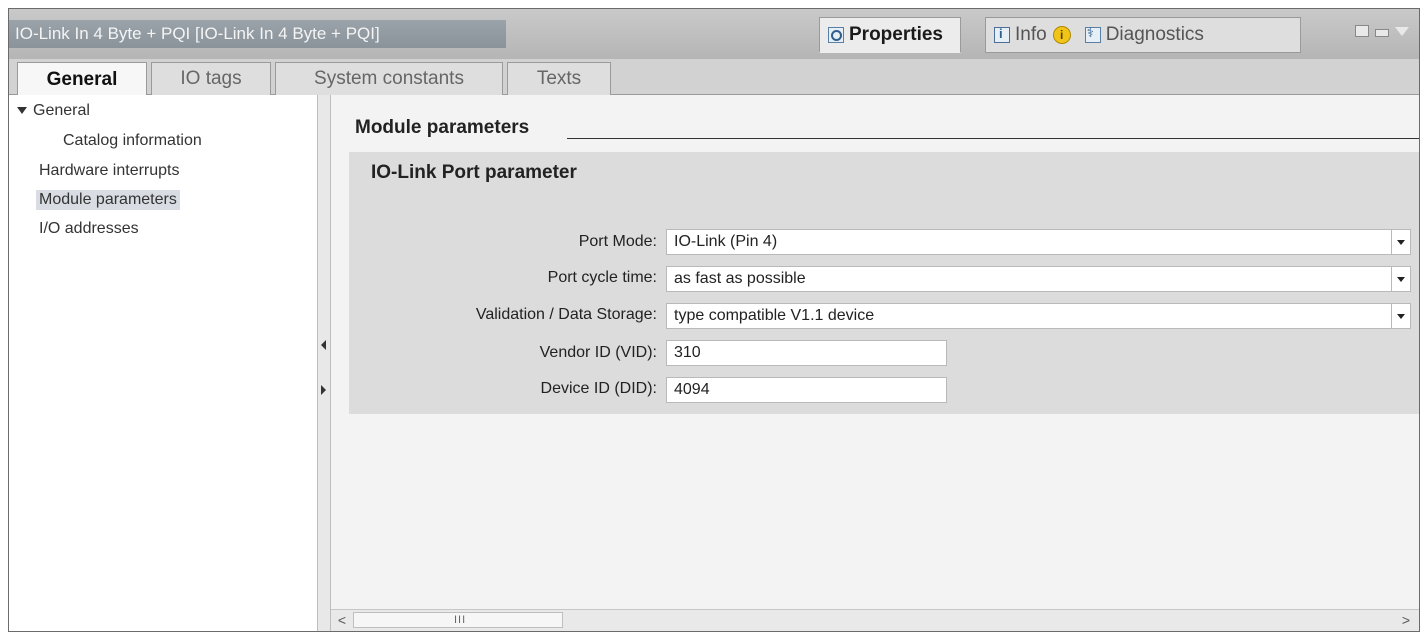  I want to click on chevron-down-icon, so click(1402, 31).